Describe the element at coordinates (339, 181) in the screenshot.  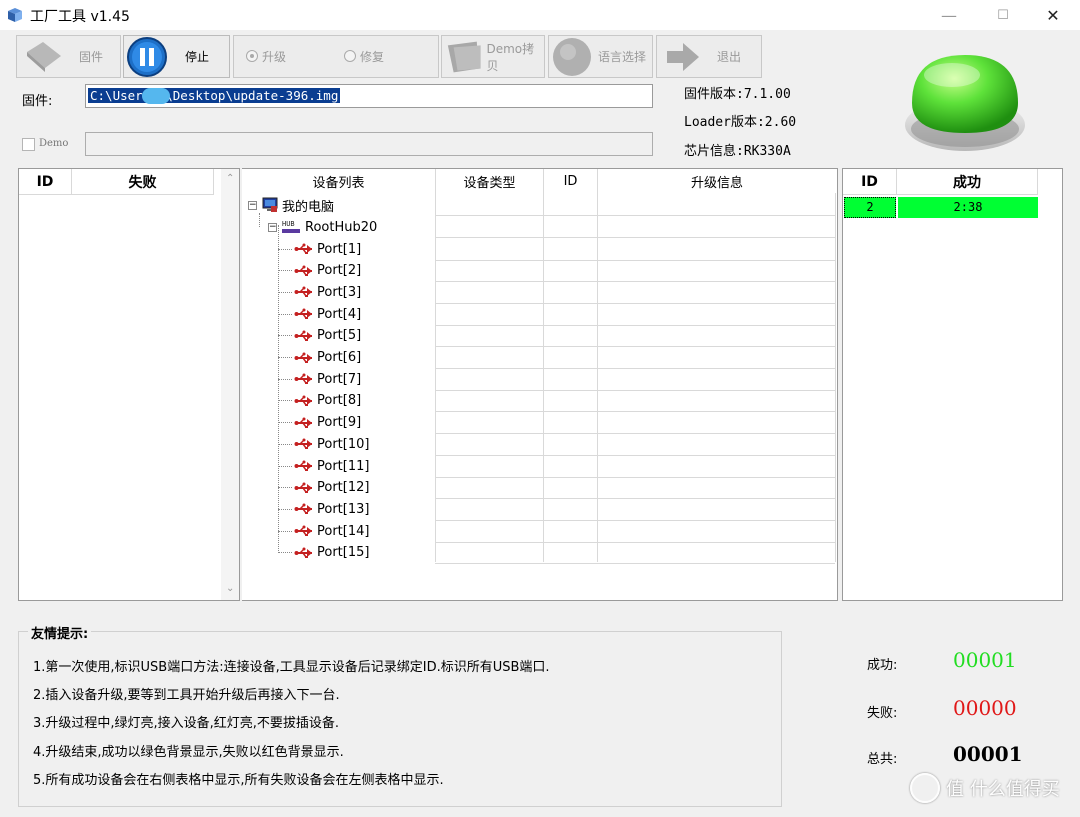
I see `tree-header-device-list: 设备列表` at that location.